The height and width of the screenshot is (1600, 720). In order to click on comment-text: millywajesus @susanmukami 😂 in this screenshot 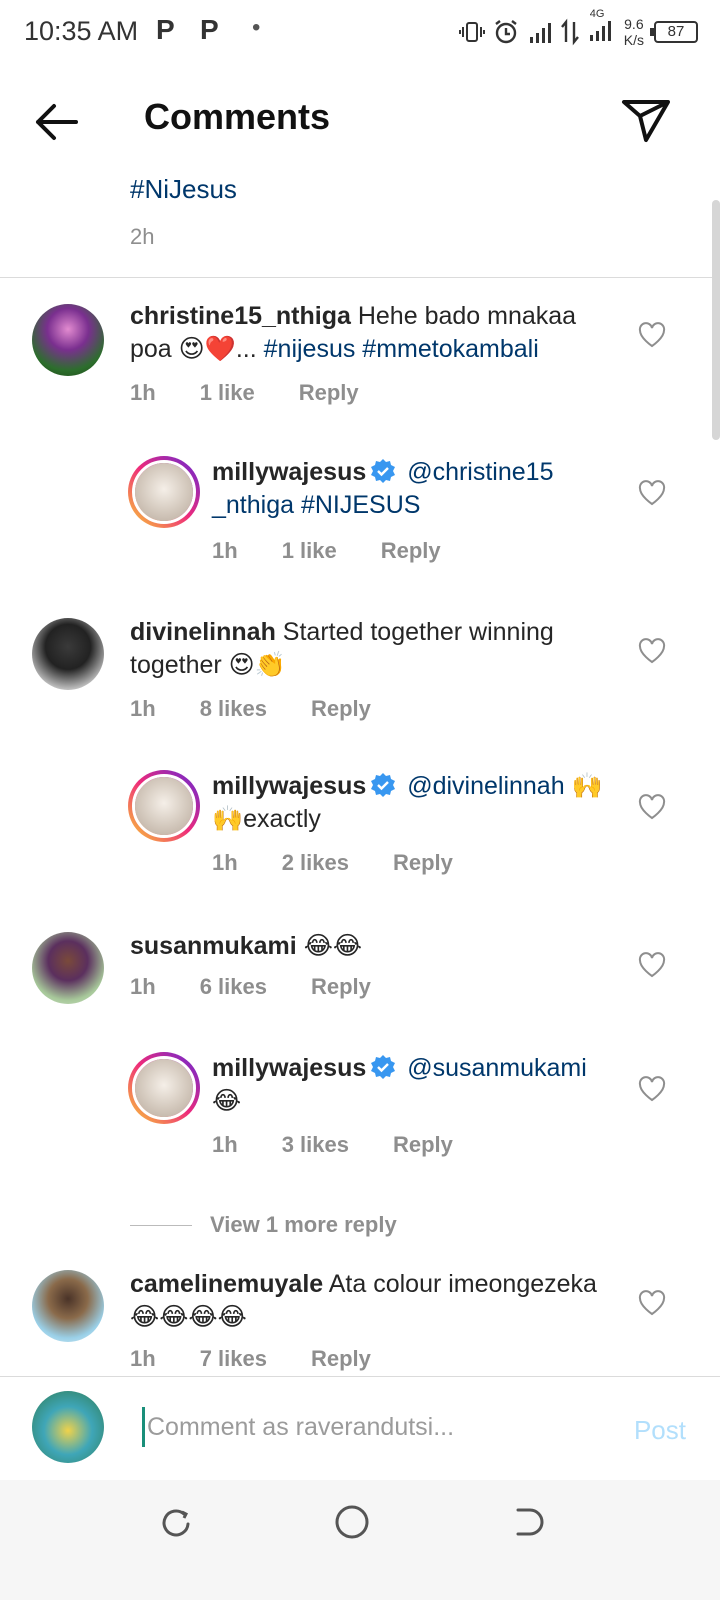, I will do `click(417, 1085)`.